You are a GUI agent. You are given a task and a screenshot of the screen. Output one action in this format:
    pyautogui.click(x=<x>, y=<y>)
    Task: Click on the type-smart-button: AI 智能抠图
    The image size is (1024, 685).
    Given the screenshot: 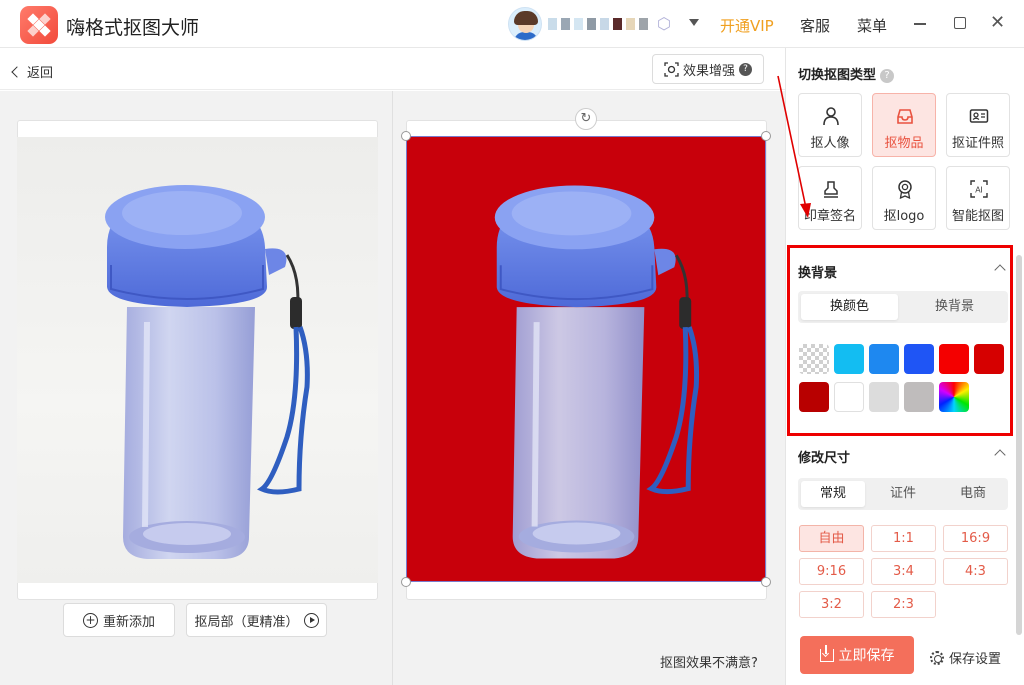 What is the action you would take?
    pyautogui.click(x=978, y=198)
    